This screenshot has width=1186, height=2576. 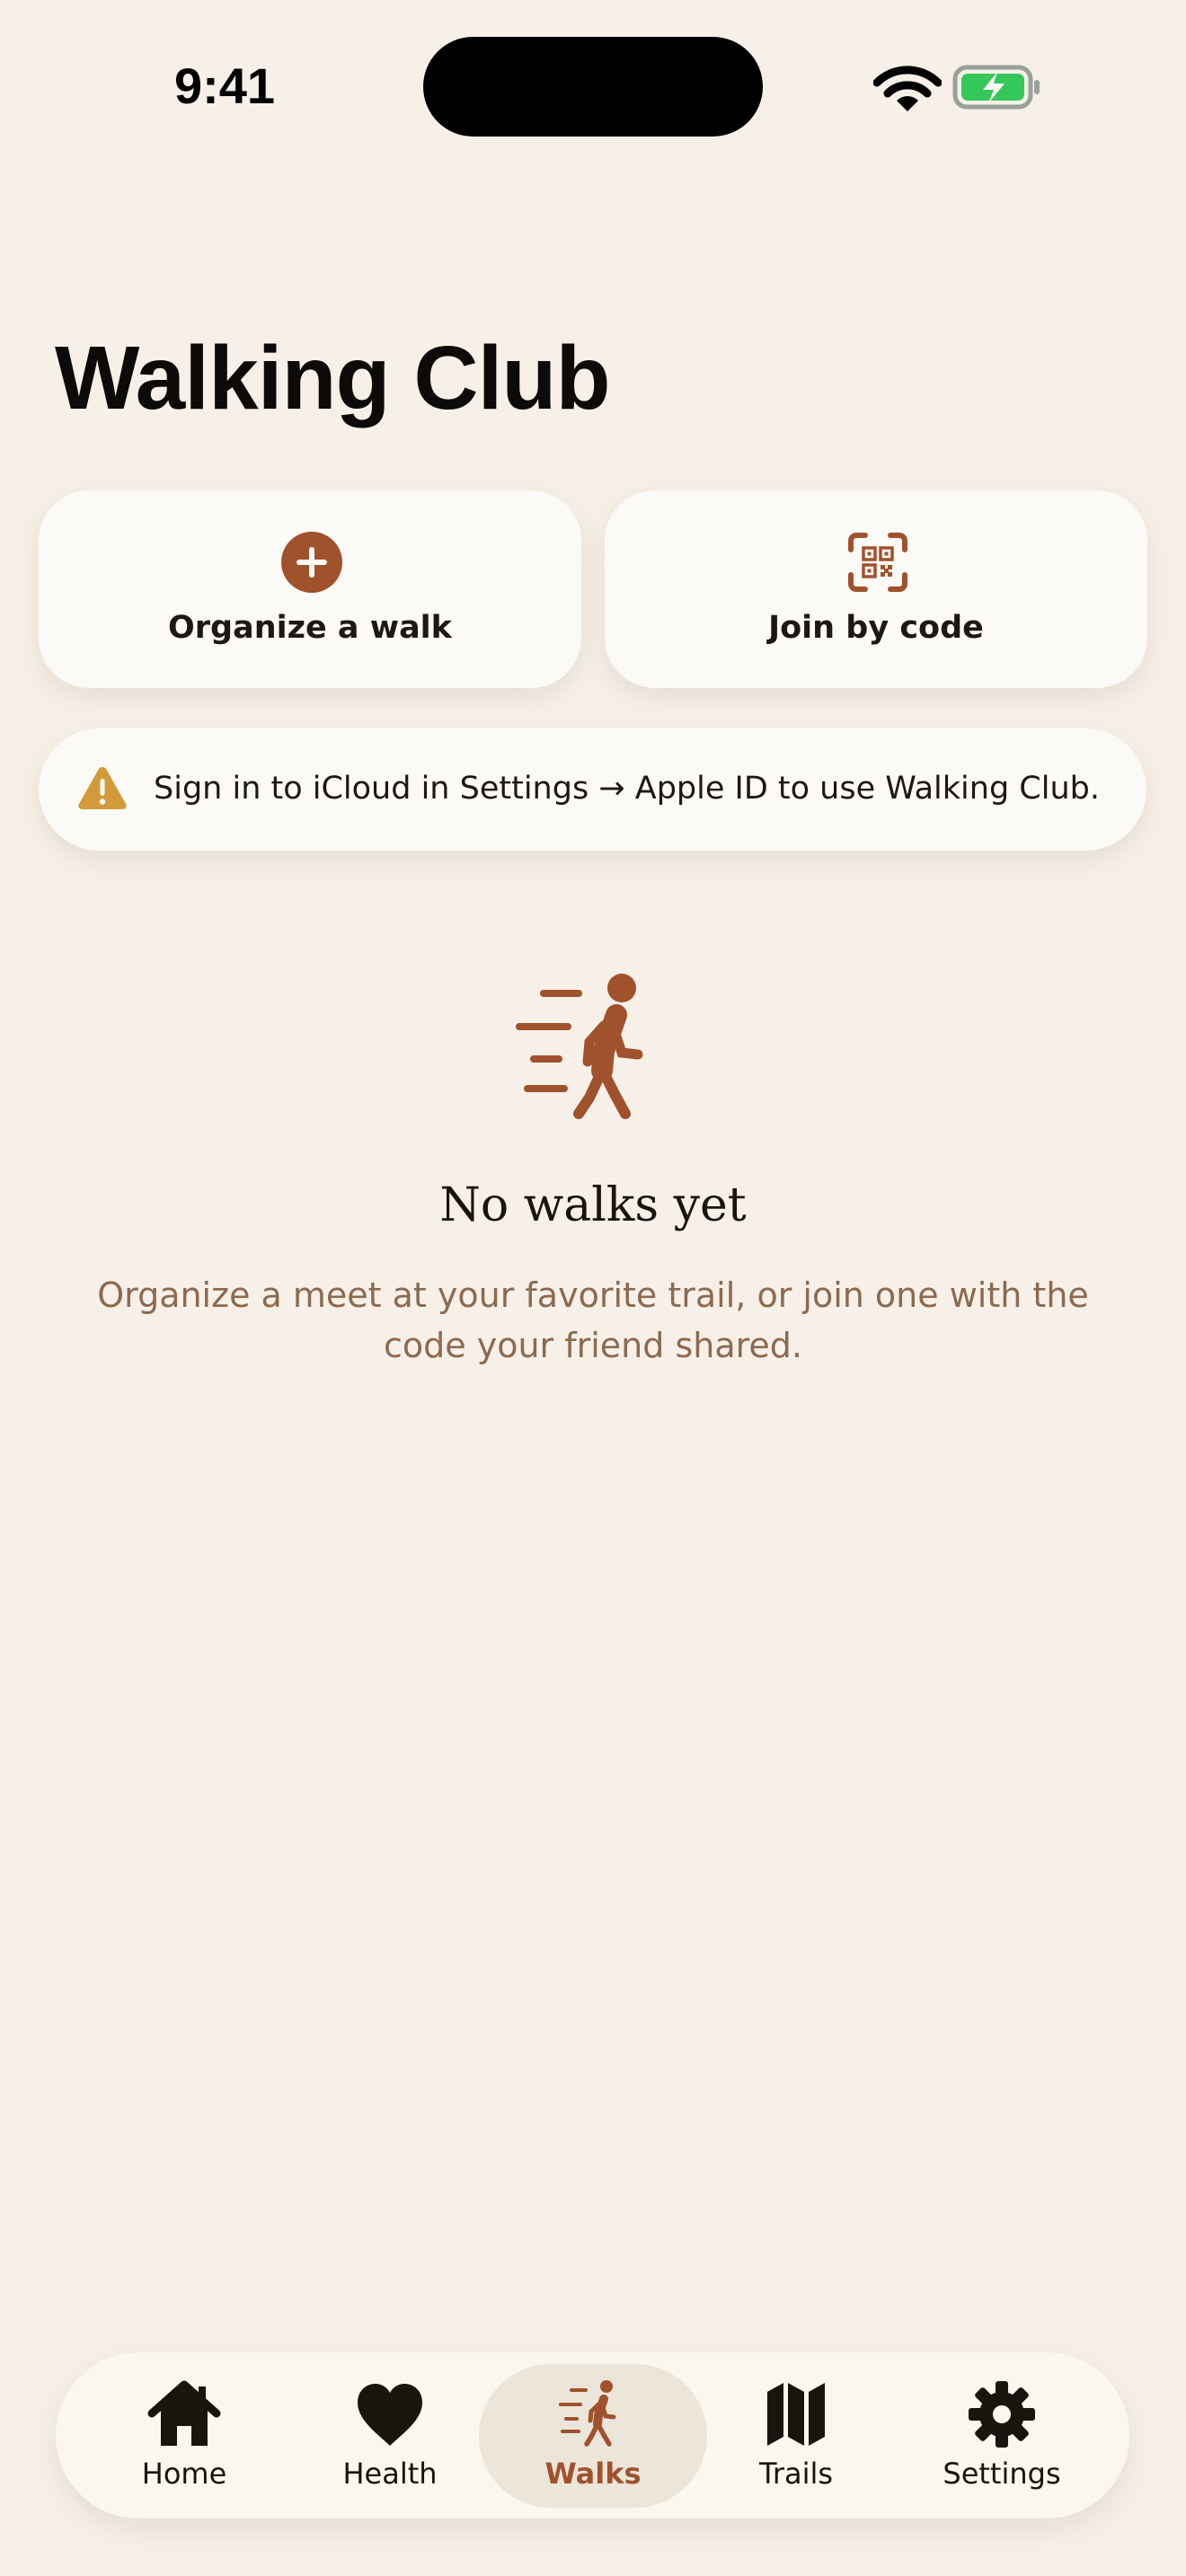 I want to click on tab-bar: Home Health Walks Trails Settings, so click(x=592, y=2435).